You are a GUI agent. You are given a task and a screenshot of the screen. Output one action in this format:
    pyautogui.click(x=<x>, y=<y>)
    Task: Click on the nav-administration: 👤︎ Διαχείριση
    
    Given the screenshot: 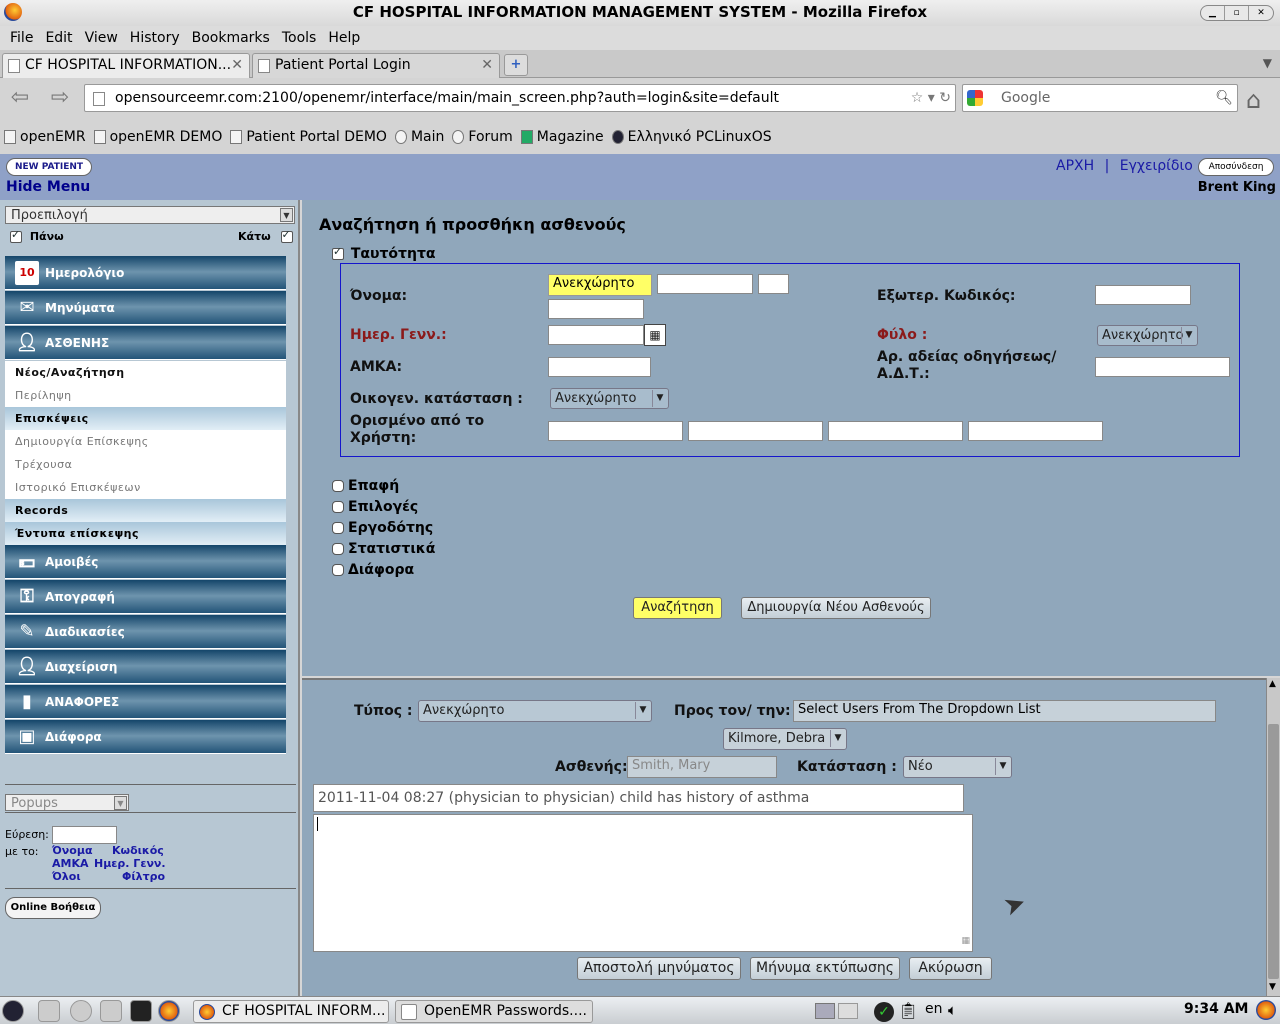 What is the action you would take?
    pyautogui.click(x=145, y=667)
    